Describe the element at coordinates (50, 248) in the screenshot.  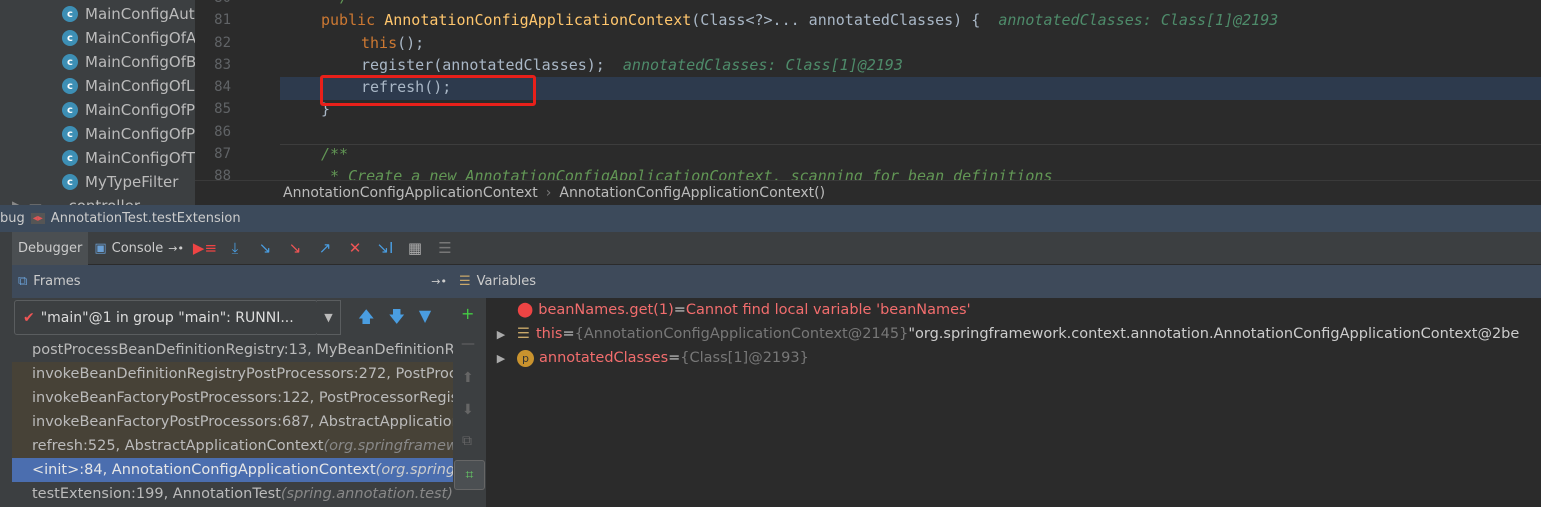
I see `tab-debugger: Debugger` at that location.